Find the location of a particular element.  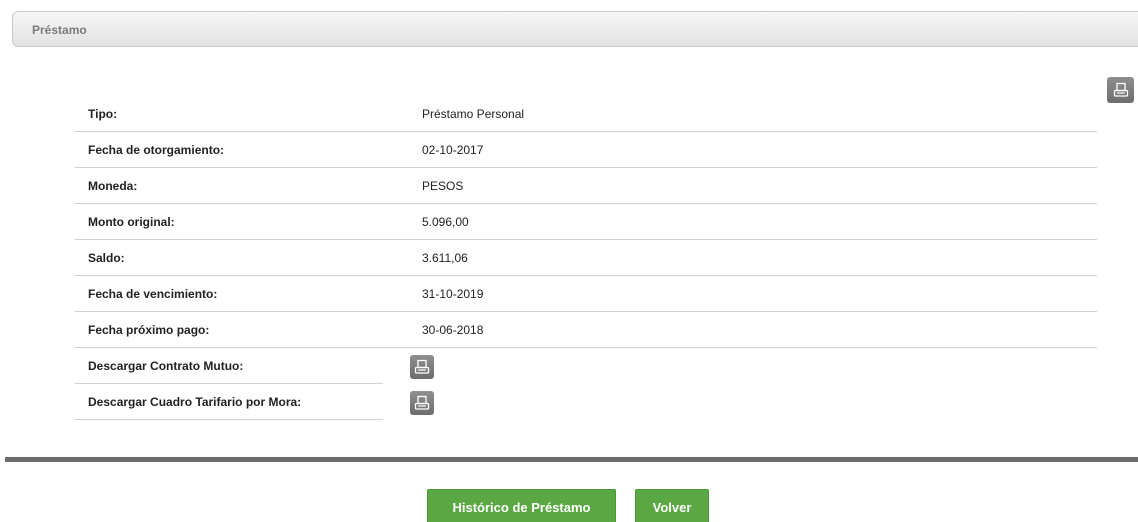

detail-row-saldo: Saldo: 3.611,06 is located at coordinates (586, 258).